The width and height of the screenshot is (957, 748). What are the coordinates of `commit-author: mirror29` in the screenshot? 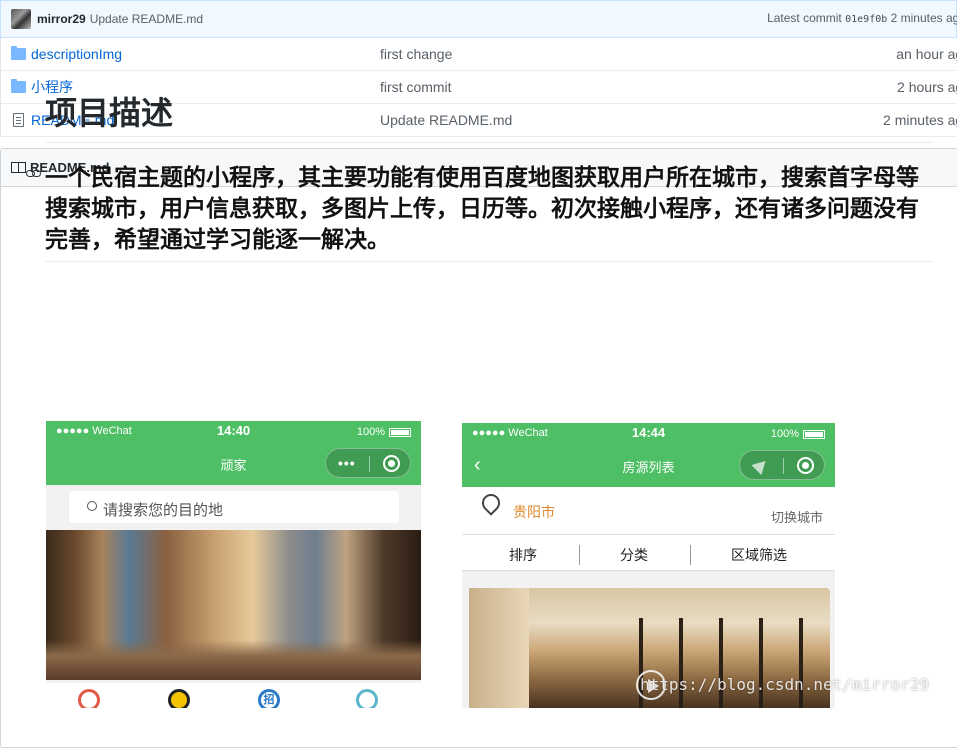 It's located at (61, 19).